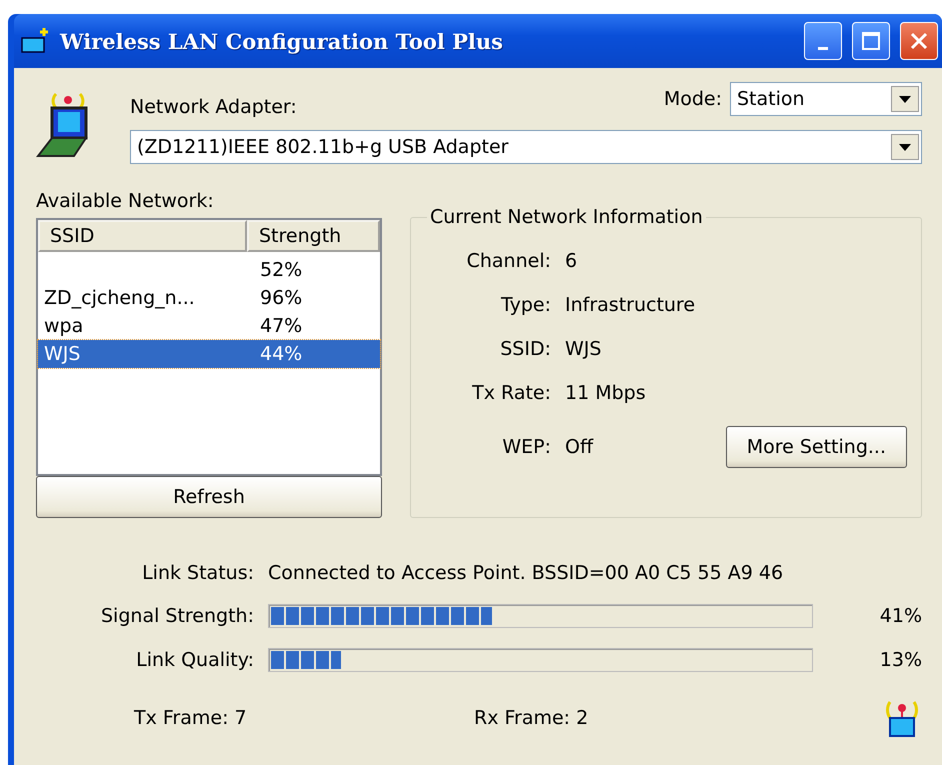  What do you see at coordinates (579, 447) in the screenshot?
I see `field-value: Off` at bounding box center [579, 447].